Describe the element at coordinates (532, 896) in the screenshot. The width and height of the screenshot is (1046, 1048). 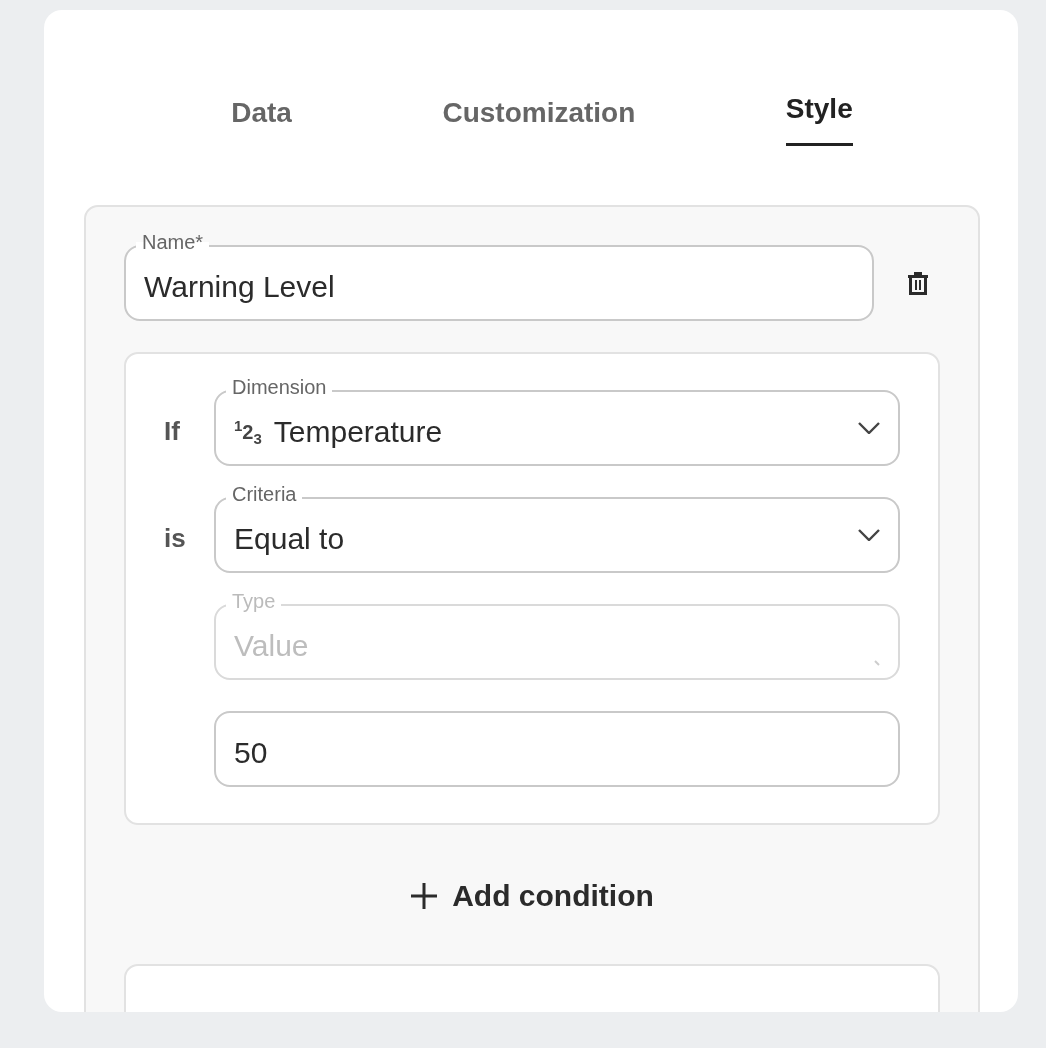
I see `add-condition-button: Add condition` at that location.